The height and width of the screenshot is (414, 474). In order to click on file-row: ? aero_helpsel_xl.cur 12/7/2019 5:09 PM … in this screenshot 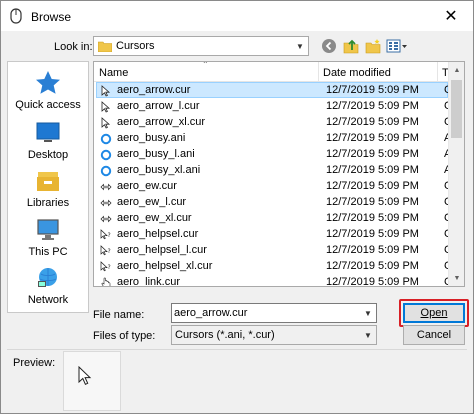, I will do `click(276, 266)`.